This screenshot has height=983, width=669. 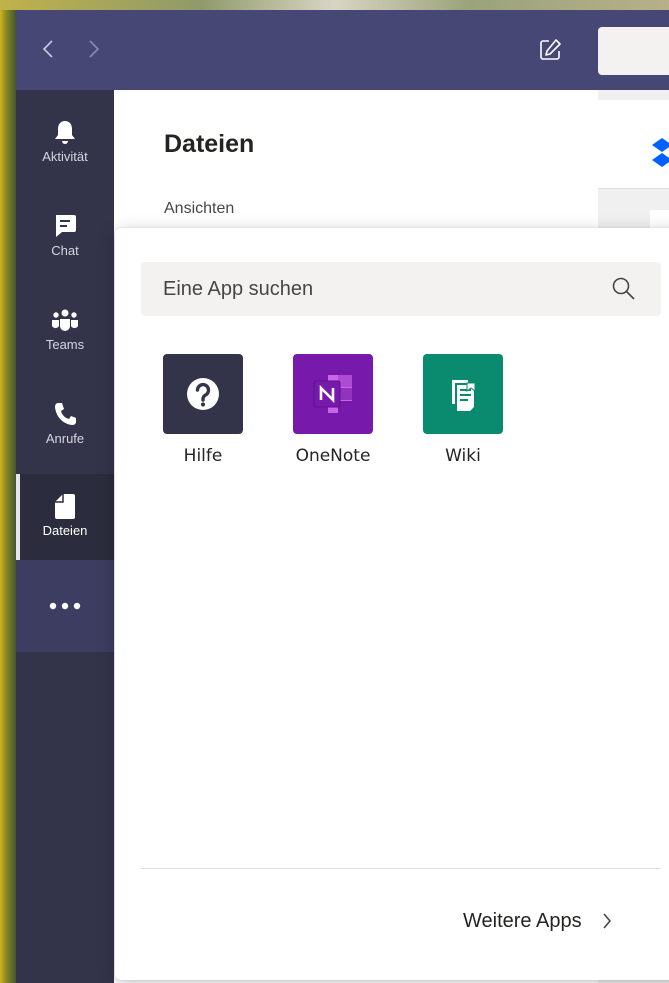 What do you see at coordinates (65, 132) in the screenshot?
I see `bell-icon` at bounding box center [65, 132].